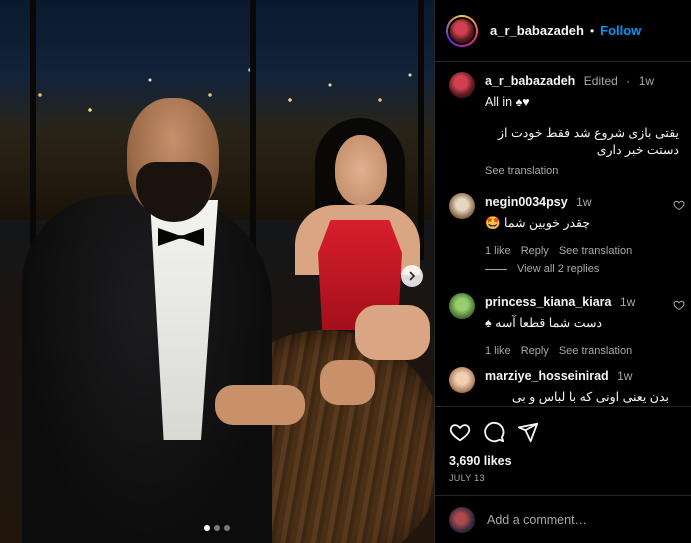 This screenshot has width=691, height=543. Describe the element at coordinates (577, 519) in the screenshot. I see `add-comment-input` at that location.